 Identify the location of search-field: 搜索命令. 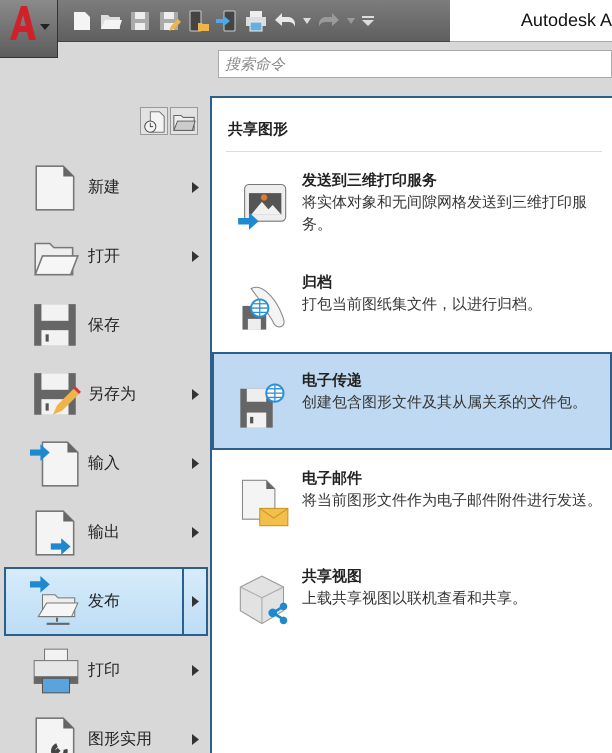
(415, 64).